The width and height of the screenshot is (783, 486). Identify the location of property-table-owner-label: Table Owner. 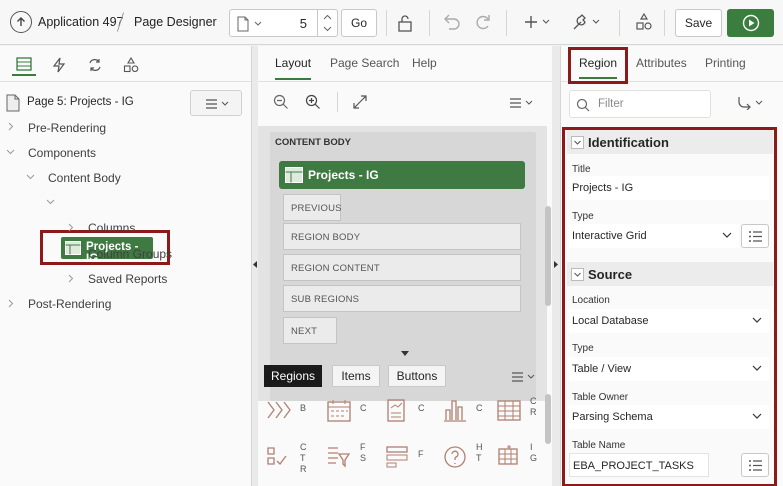
(600, 397).